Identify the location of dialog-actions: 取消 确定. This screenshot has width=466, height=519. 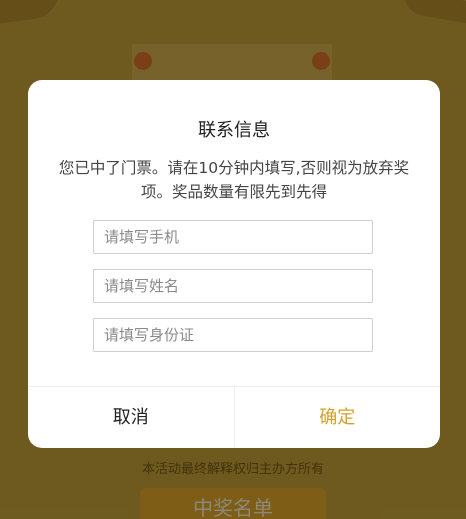
(234, 417).